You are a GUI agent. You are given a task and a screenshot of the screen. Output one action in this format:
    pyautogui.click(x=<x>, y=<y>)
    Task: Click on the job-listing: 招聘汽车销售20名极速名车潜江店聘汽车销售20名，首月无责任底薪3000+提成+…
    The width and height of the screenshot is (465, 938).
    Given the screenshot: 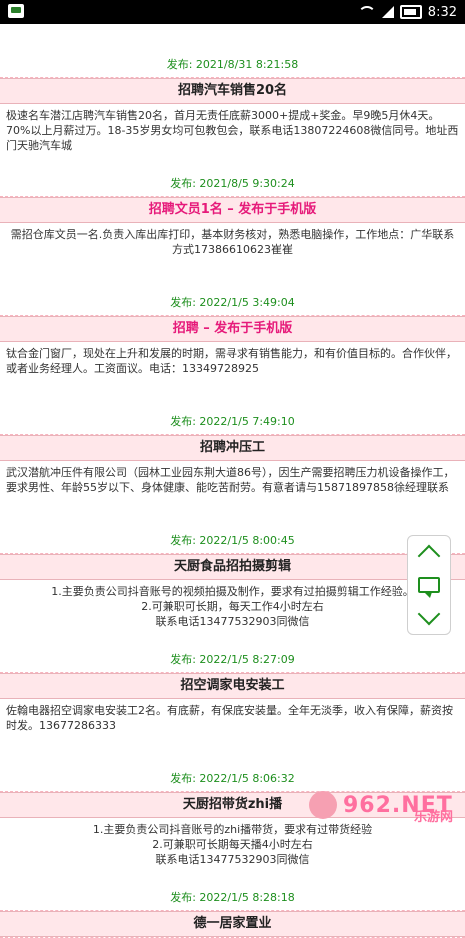 What is the action you would take?
    pyautogui.click(x=232, y=137)
    